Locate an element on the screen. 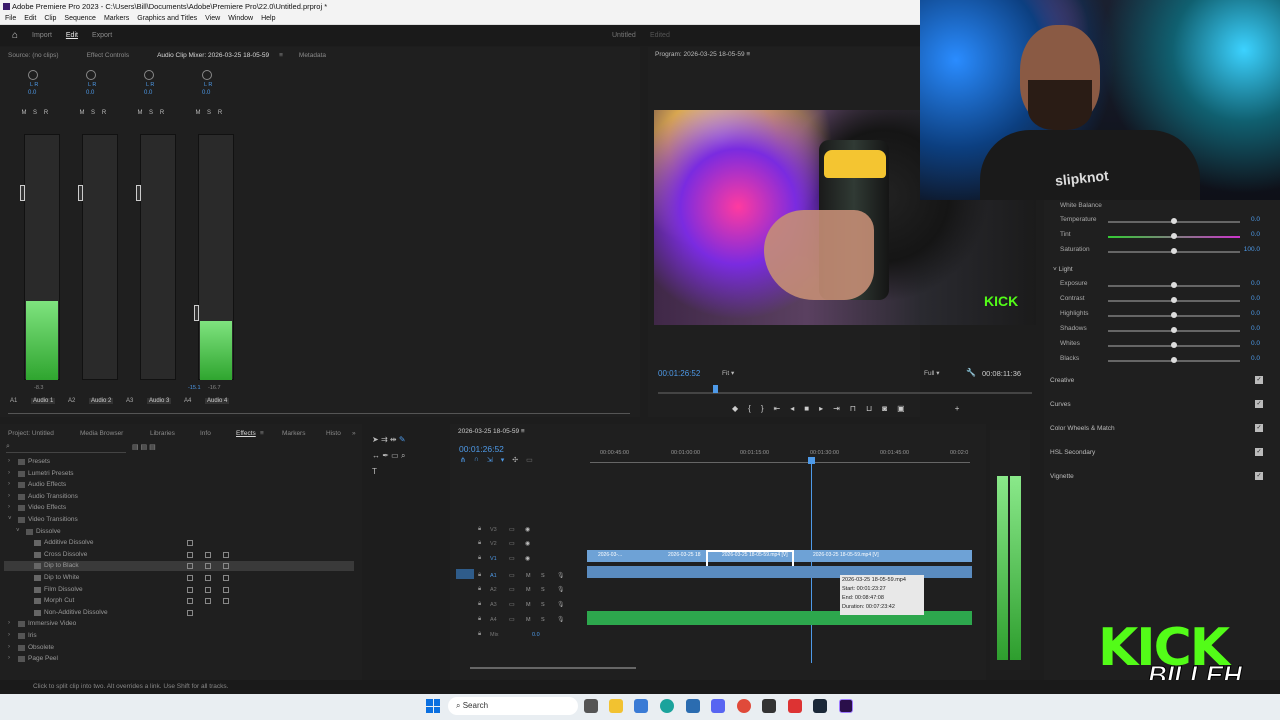  extract-icon: ⊔ is located at coordinates (869, 408).